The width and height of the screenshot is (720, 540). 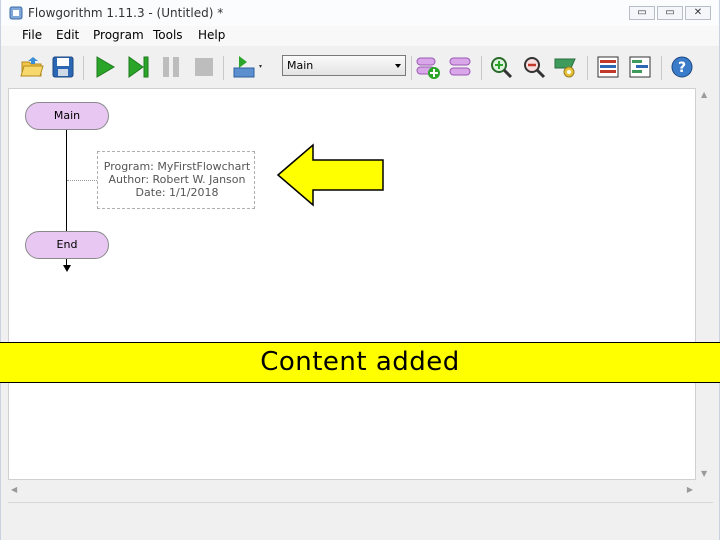 What do you see at coordinates (330, 175) in the screenshot?
I see `pointer-arrow-icon` at bounding box center [330, 175].